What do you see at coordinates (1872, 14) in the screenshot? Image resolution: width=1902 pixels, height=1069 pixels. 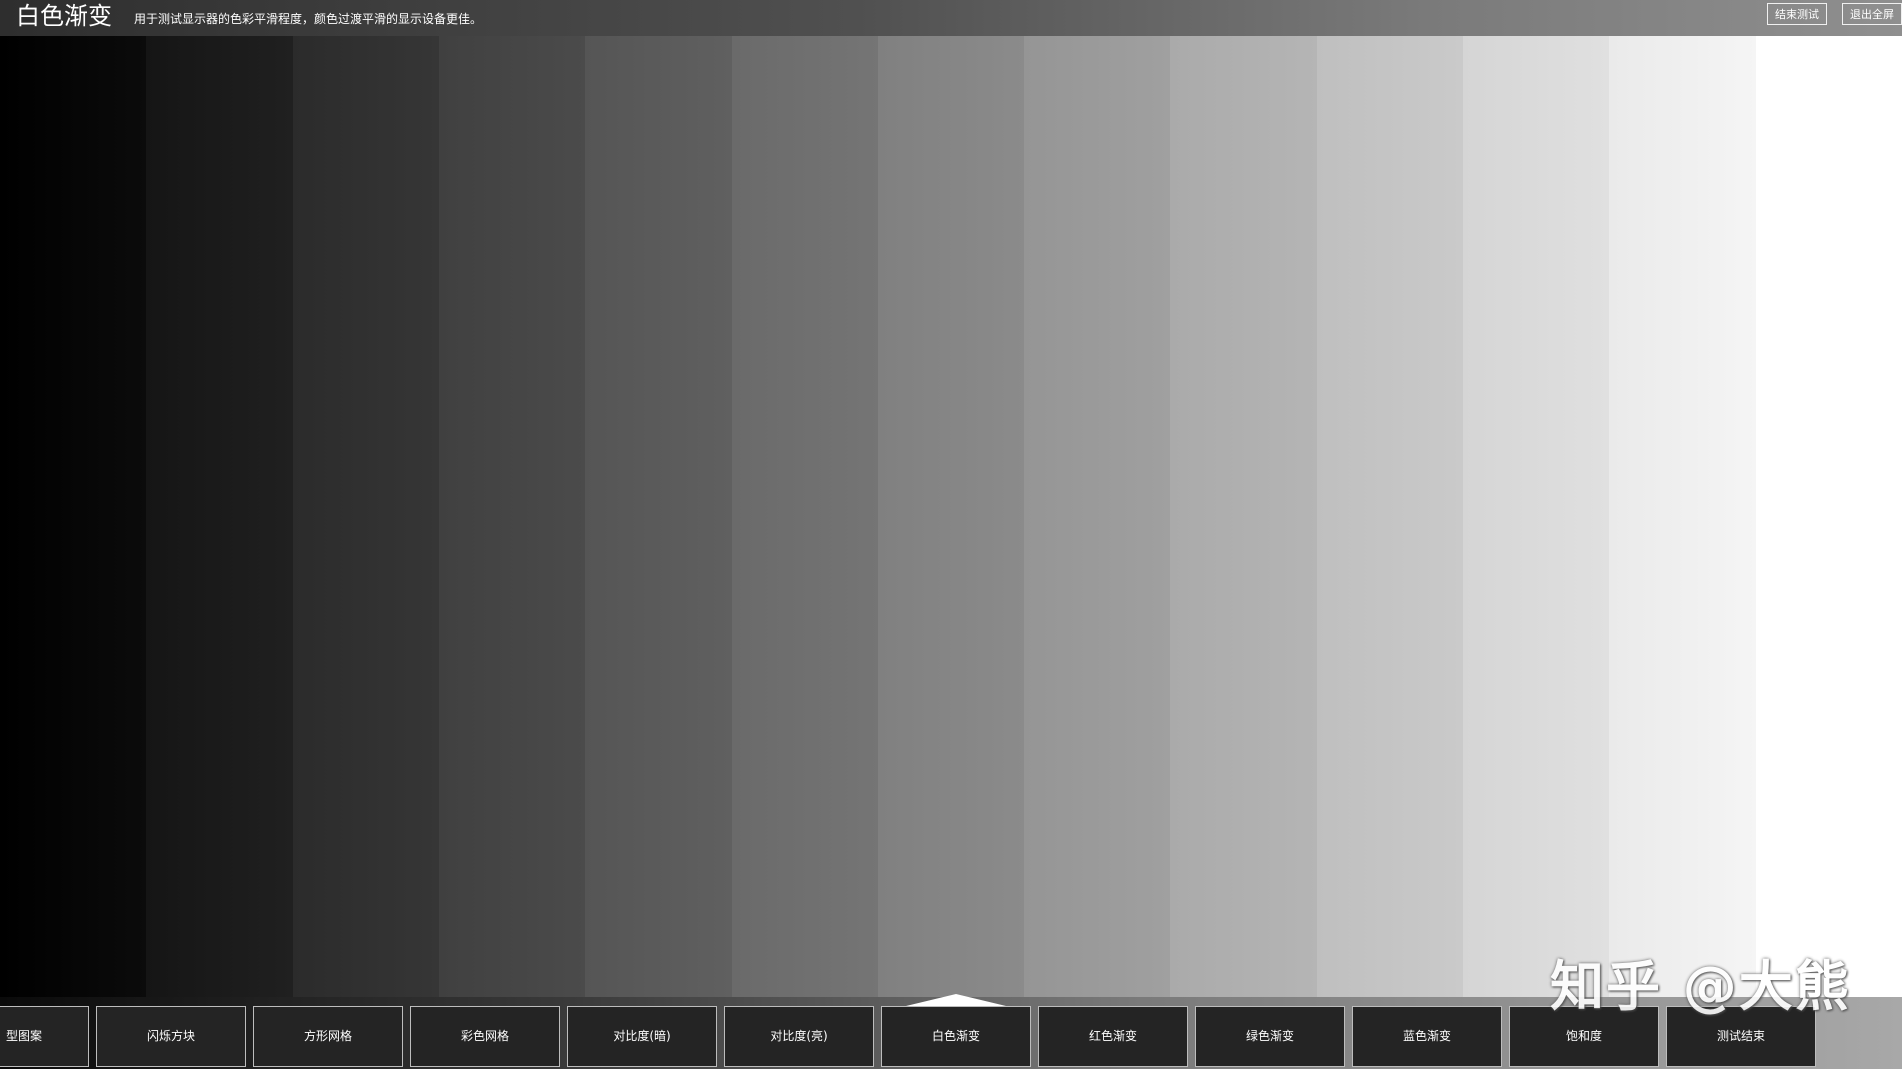 I see `exit-fullscreen-button: 退出全屏` at bounding box center [1872, 14].